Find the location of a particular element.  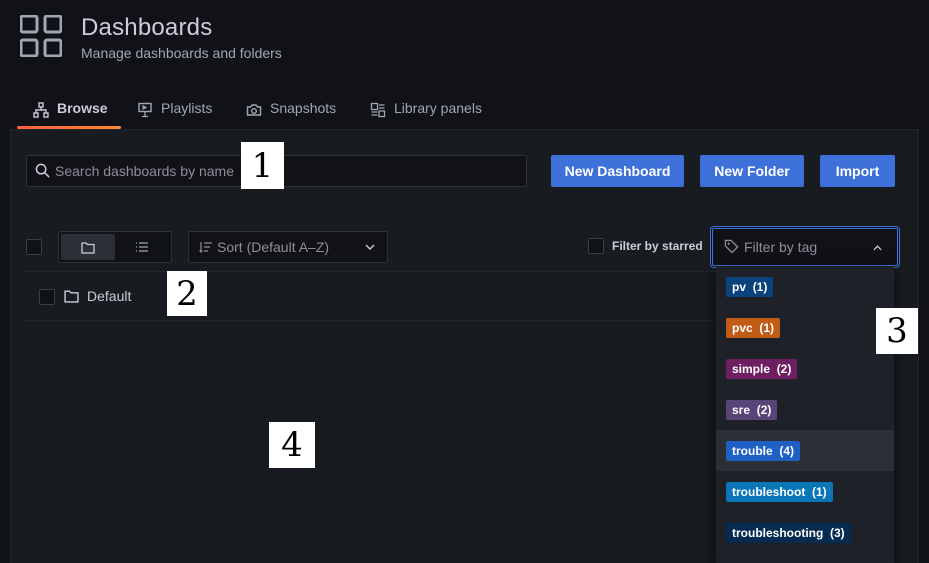

tab-playlists: Playlists is located at coordinates (174, 115).